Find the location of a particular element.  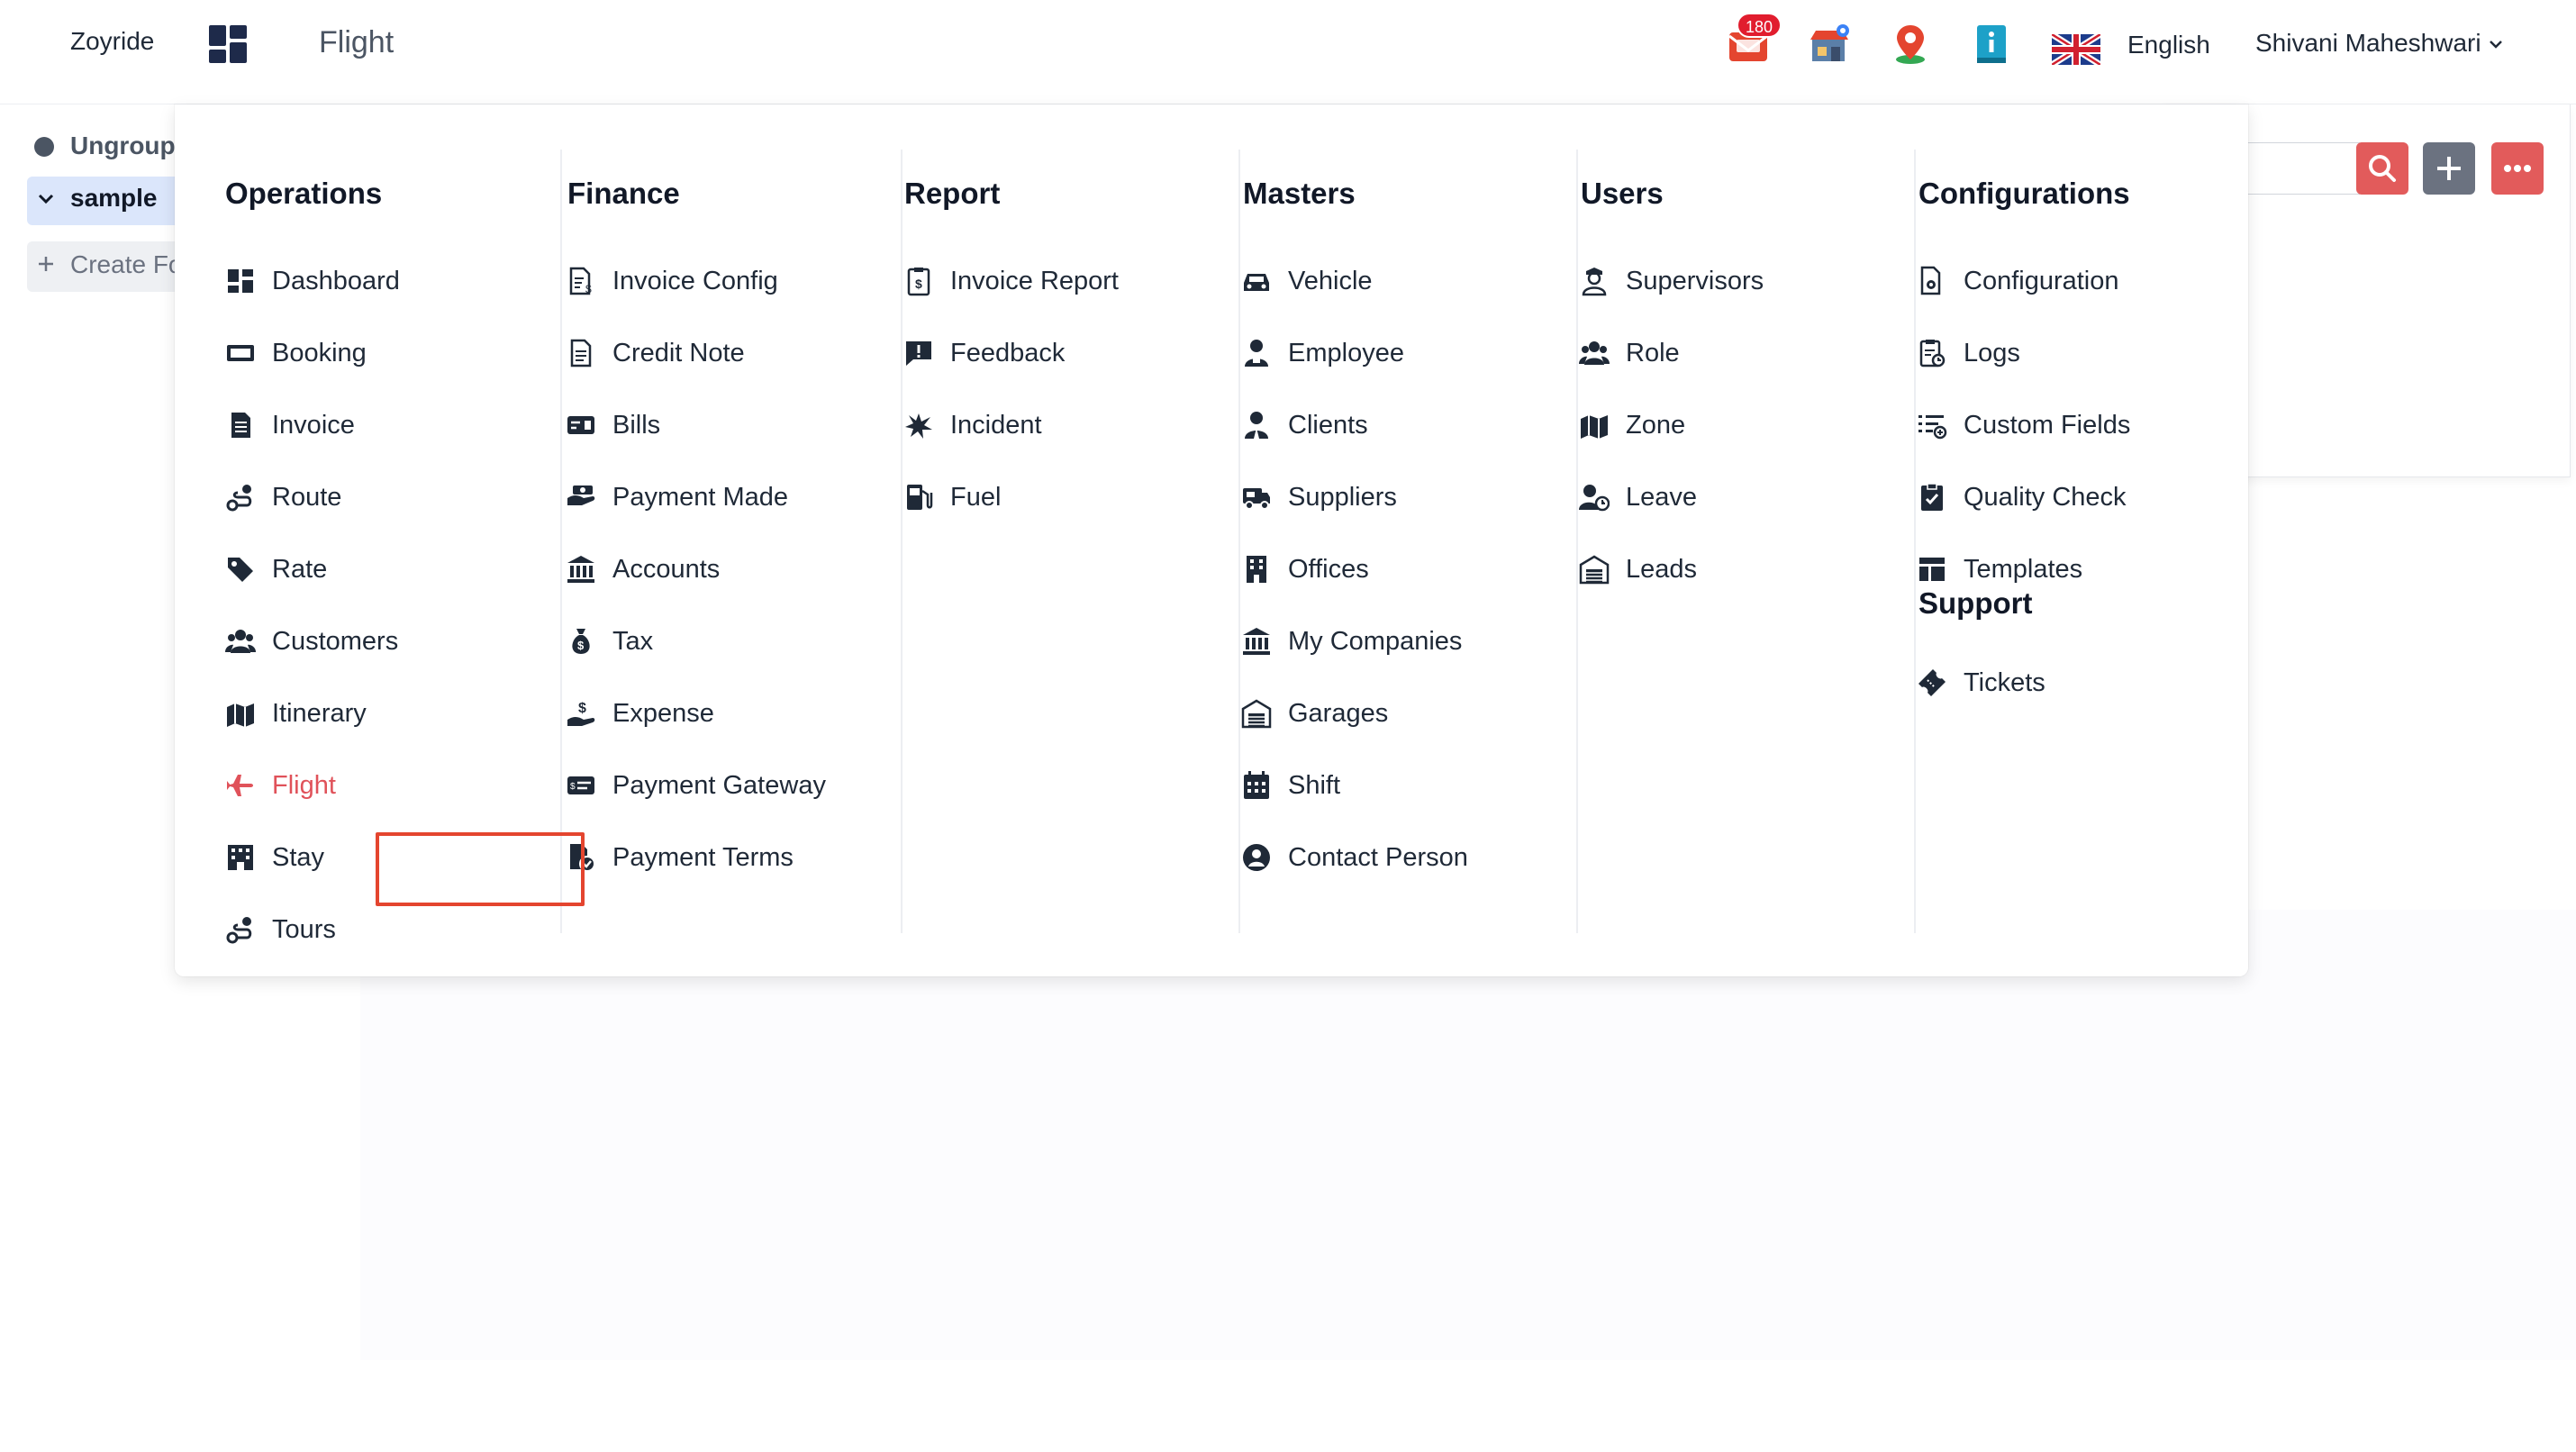

menu-item-invoice: Invoice is located at coordinates (290, 425).